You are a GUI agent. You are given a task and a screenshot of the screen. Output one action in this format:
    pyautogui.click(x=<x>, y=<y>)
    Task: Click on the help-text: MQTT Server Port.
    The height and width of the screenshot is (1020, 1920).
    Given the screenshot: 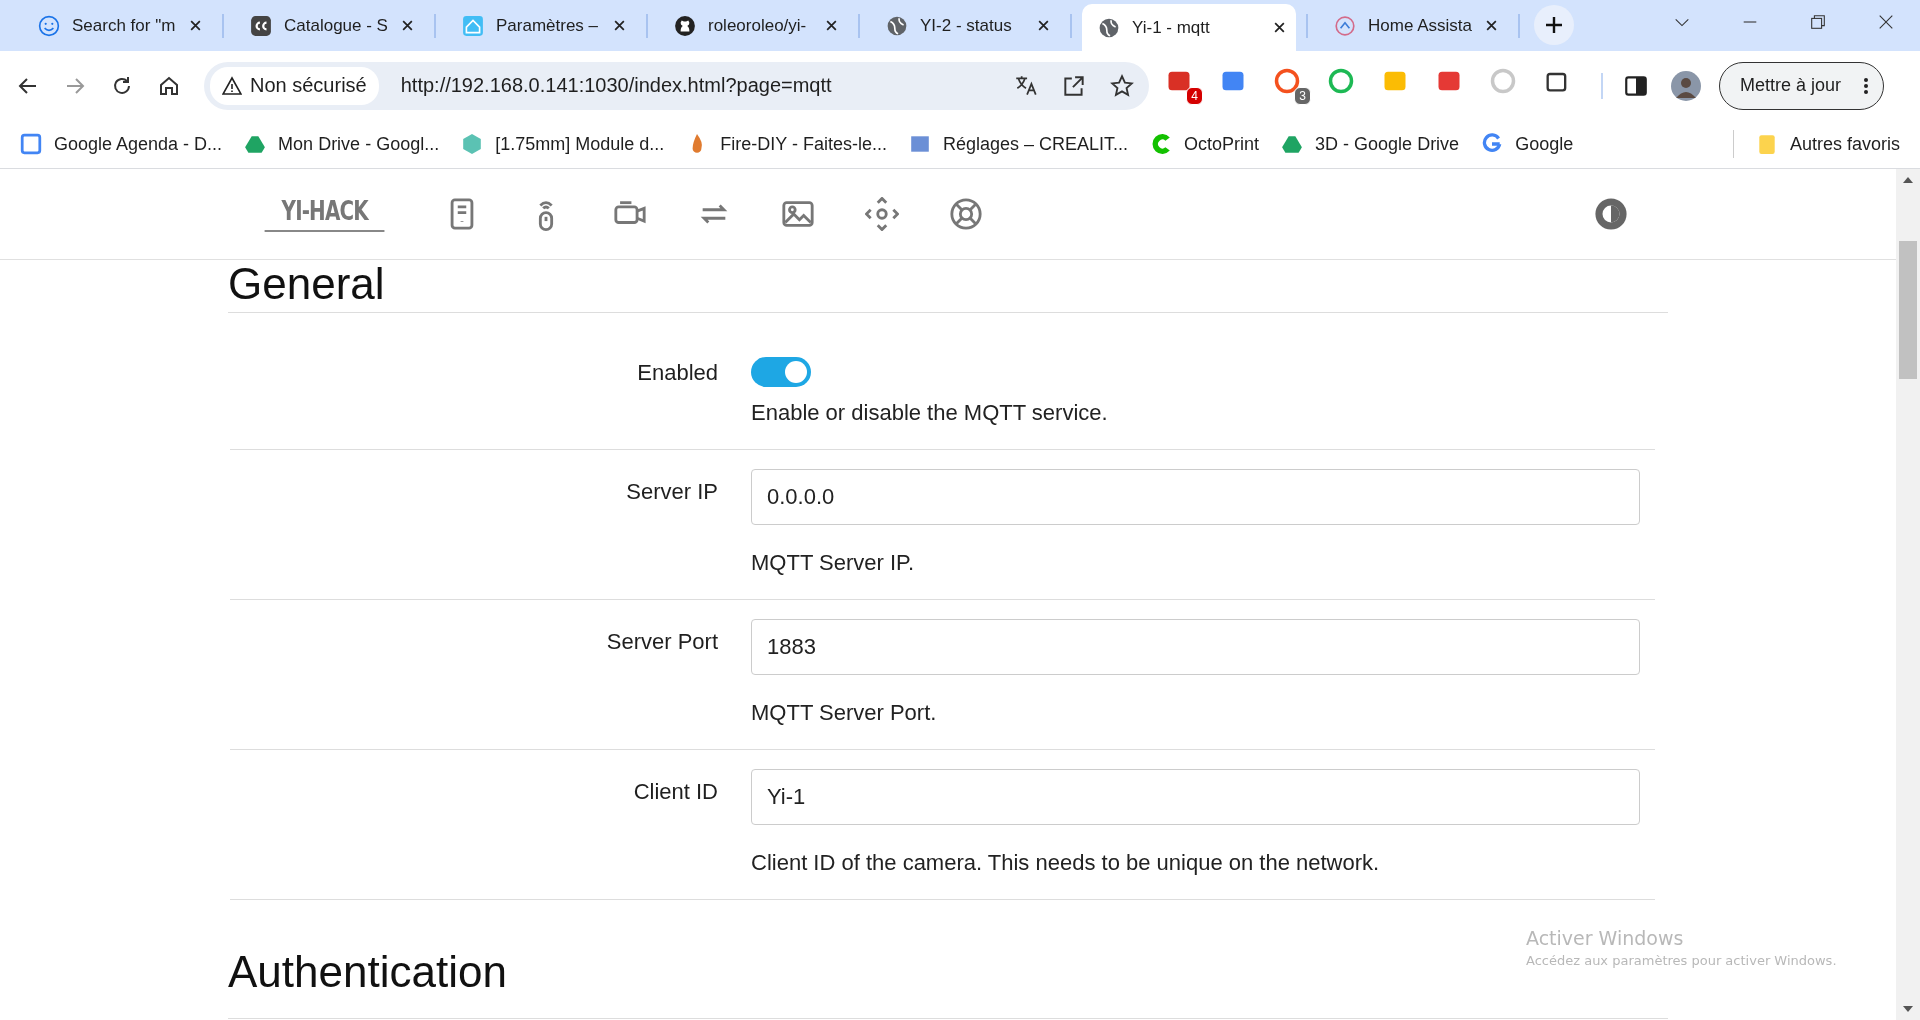 What is the action you would take?
    pyautogui.click(x=844, y=713)
    